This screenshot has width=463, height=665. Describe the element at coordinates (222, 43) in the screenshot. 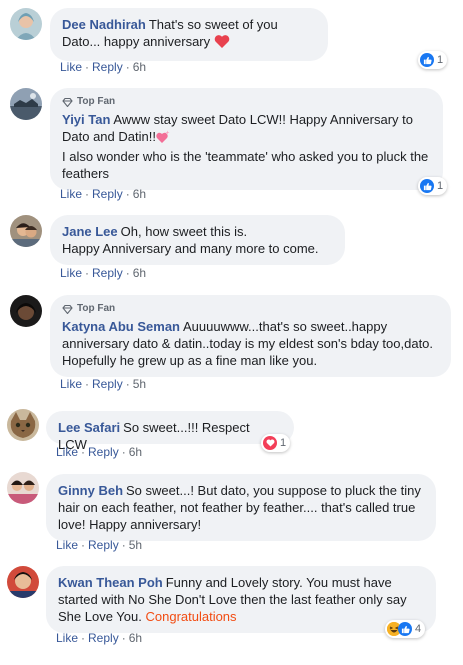

I see `heart-emoji-icon` at that location.